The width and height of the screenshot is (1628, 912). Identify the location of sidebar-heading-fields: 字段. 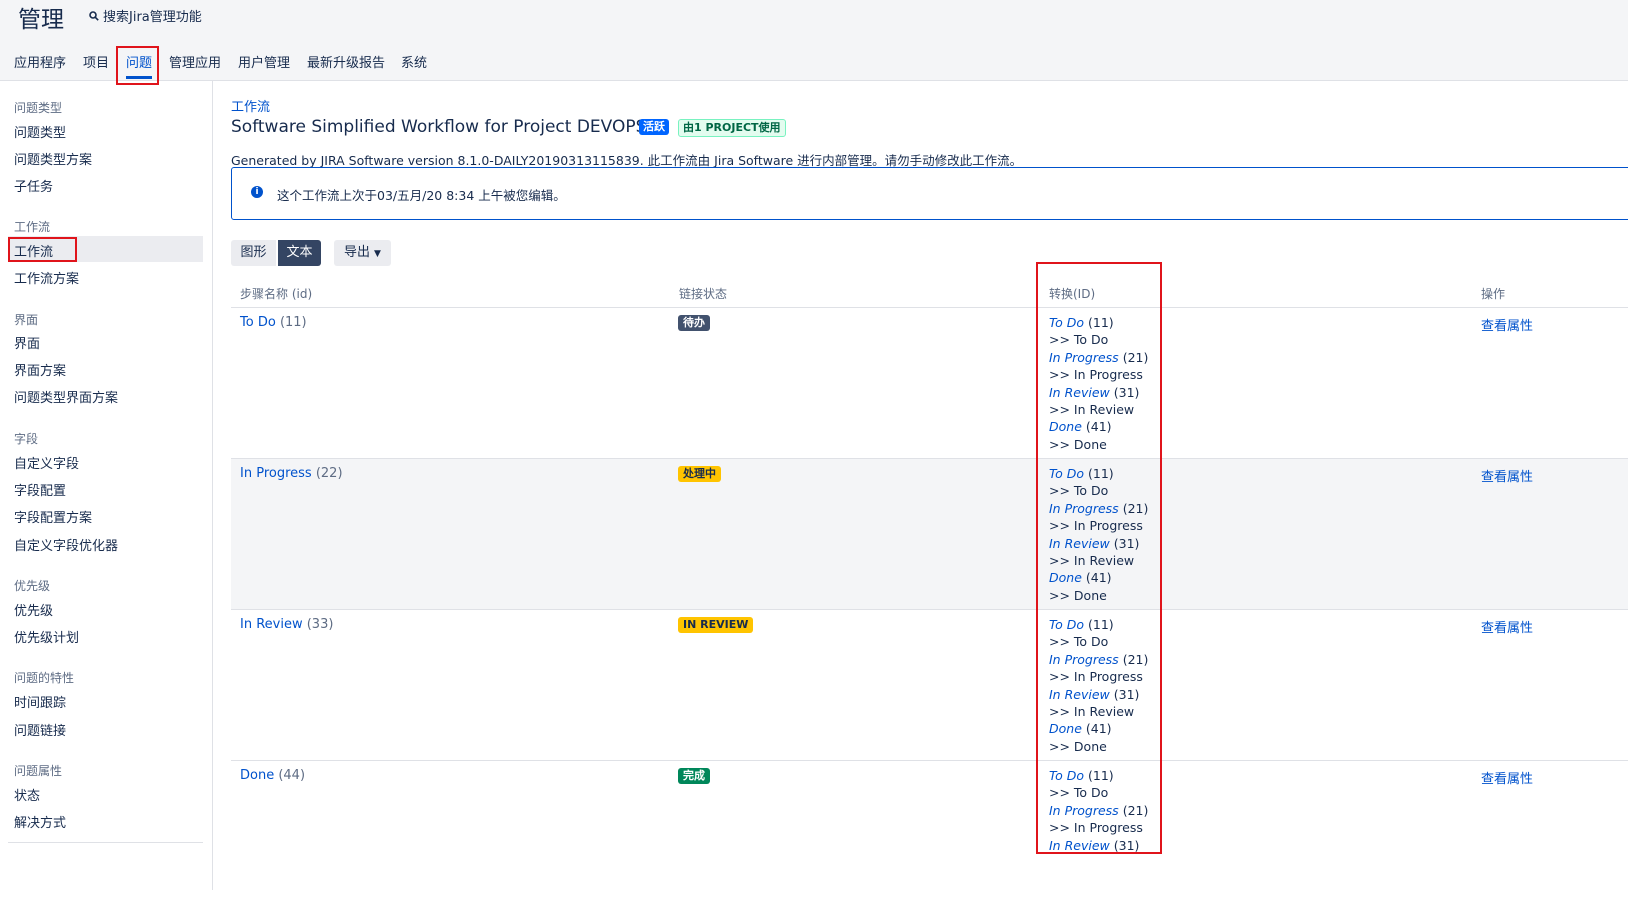
(26, 439).